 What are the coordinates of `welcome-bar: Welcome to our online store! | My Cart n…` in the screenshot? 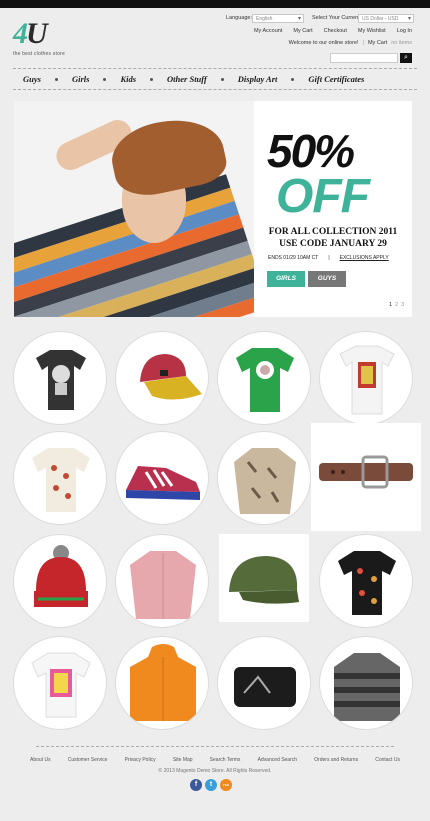 It's located at (350, 43).